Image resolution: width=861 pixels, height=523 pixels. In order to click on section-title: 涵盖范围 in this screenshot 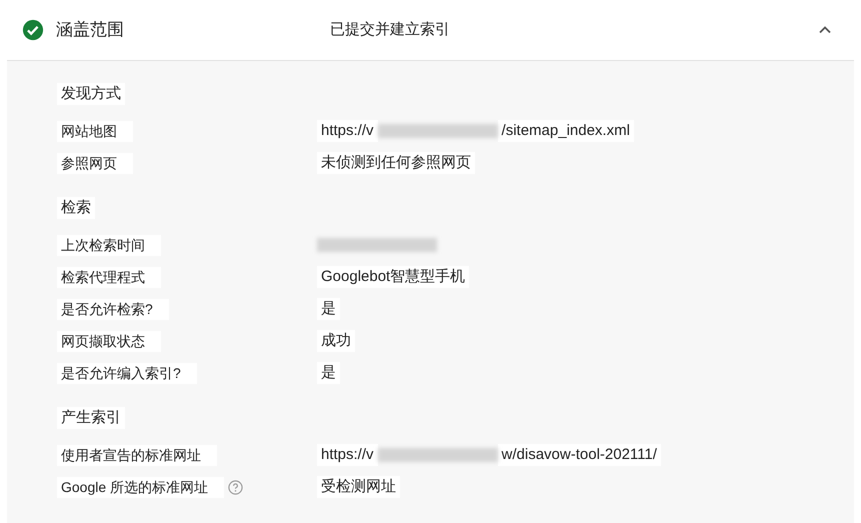, I will do `click(90, 30)`.